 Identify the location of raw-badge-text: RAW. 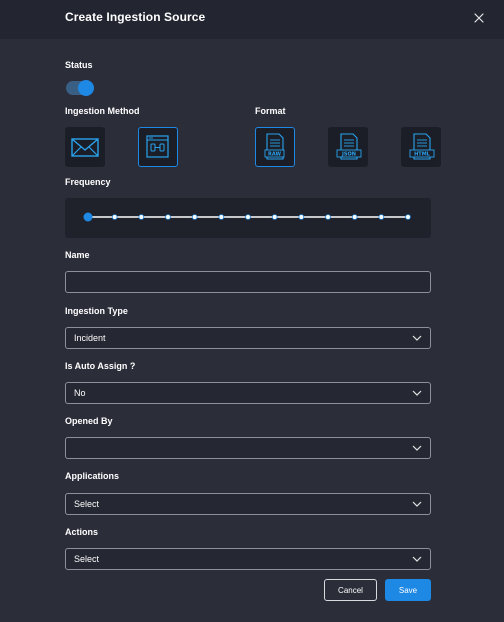
(274, 155).